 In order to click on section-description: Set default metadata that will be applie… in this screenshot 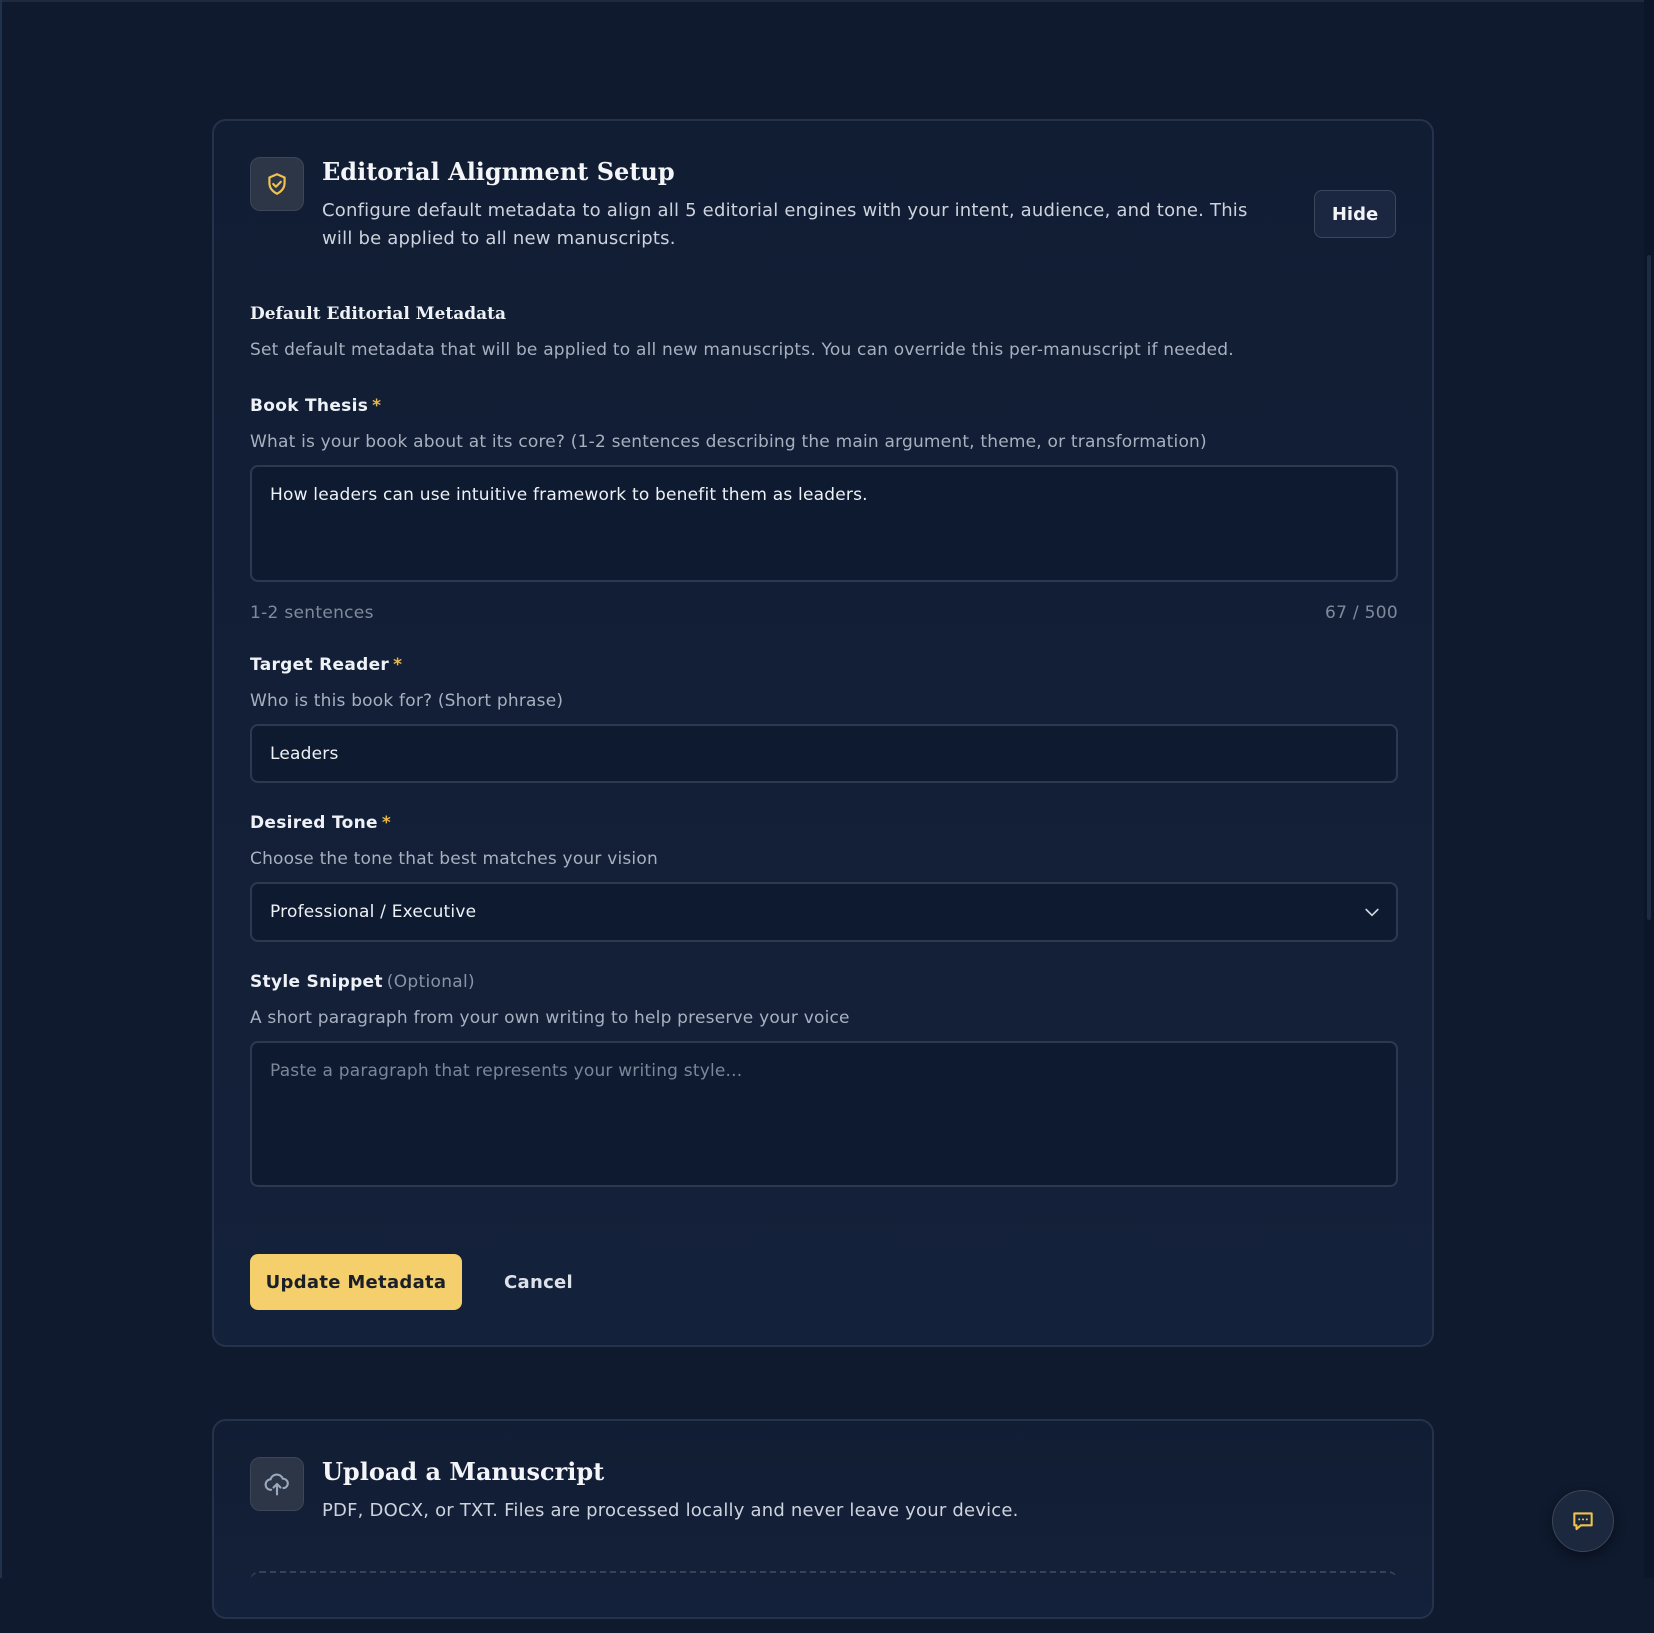, I will do `click(742, 350)`.